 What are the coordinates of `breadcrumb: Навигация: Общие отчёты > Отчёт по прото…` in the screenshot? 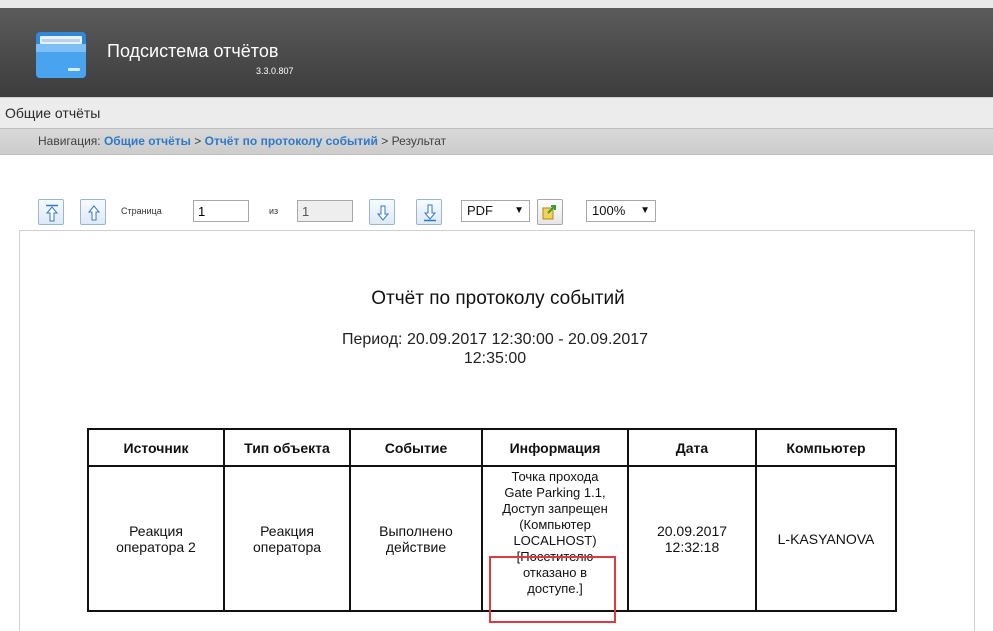 It's located at (496, 141).